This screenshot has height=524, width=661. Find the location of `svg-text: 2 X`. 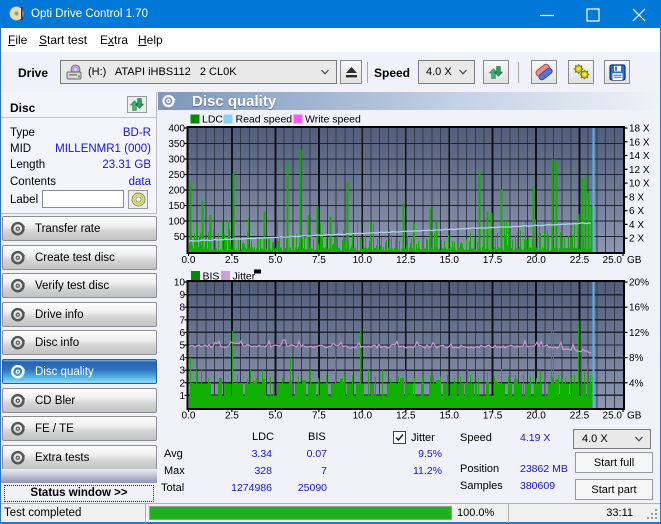

svg-text: 2 X is located at coordinates (636, 239).